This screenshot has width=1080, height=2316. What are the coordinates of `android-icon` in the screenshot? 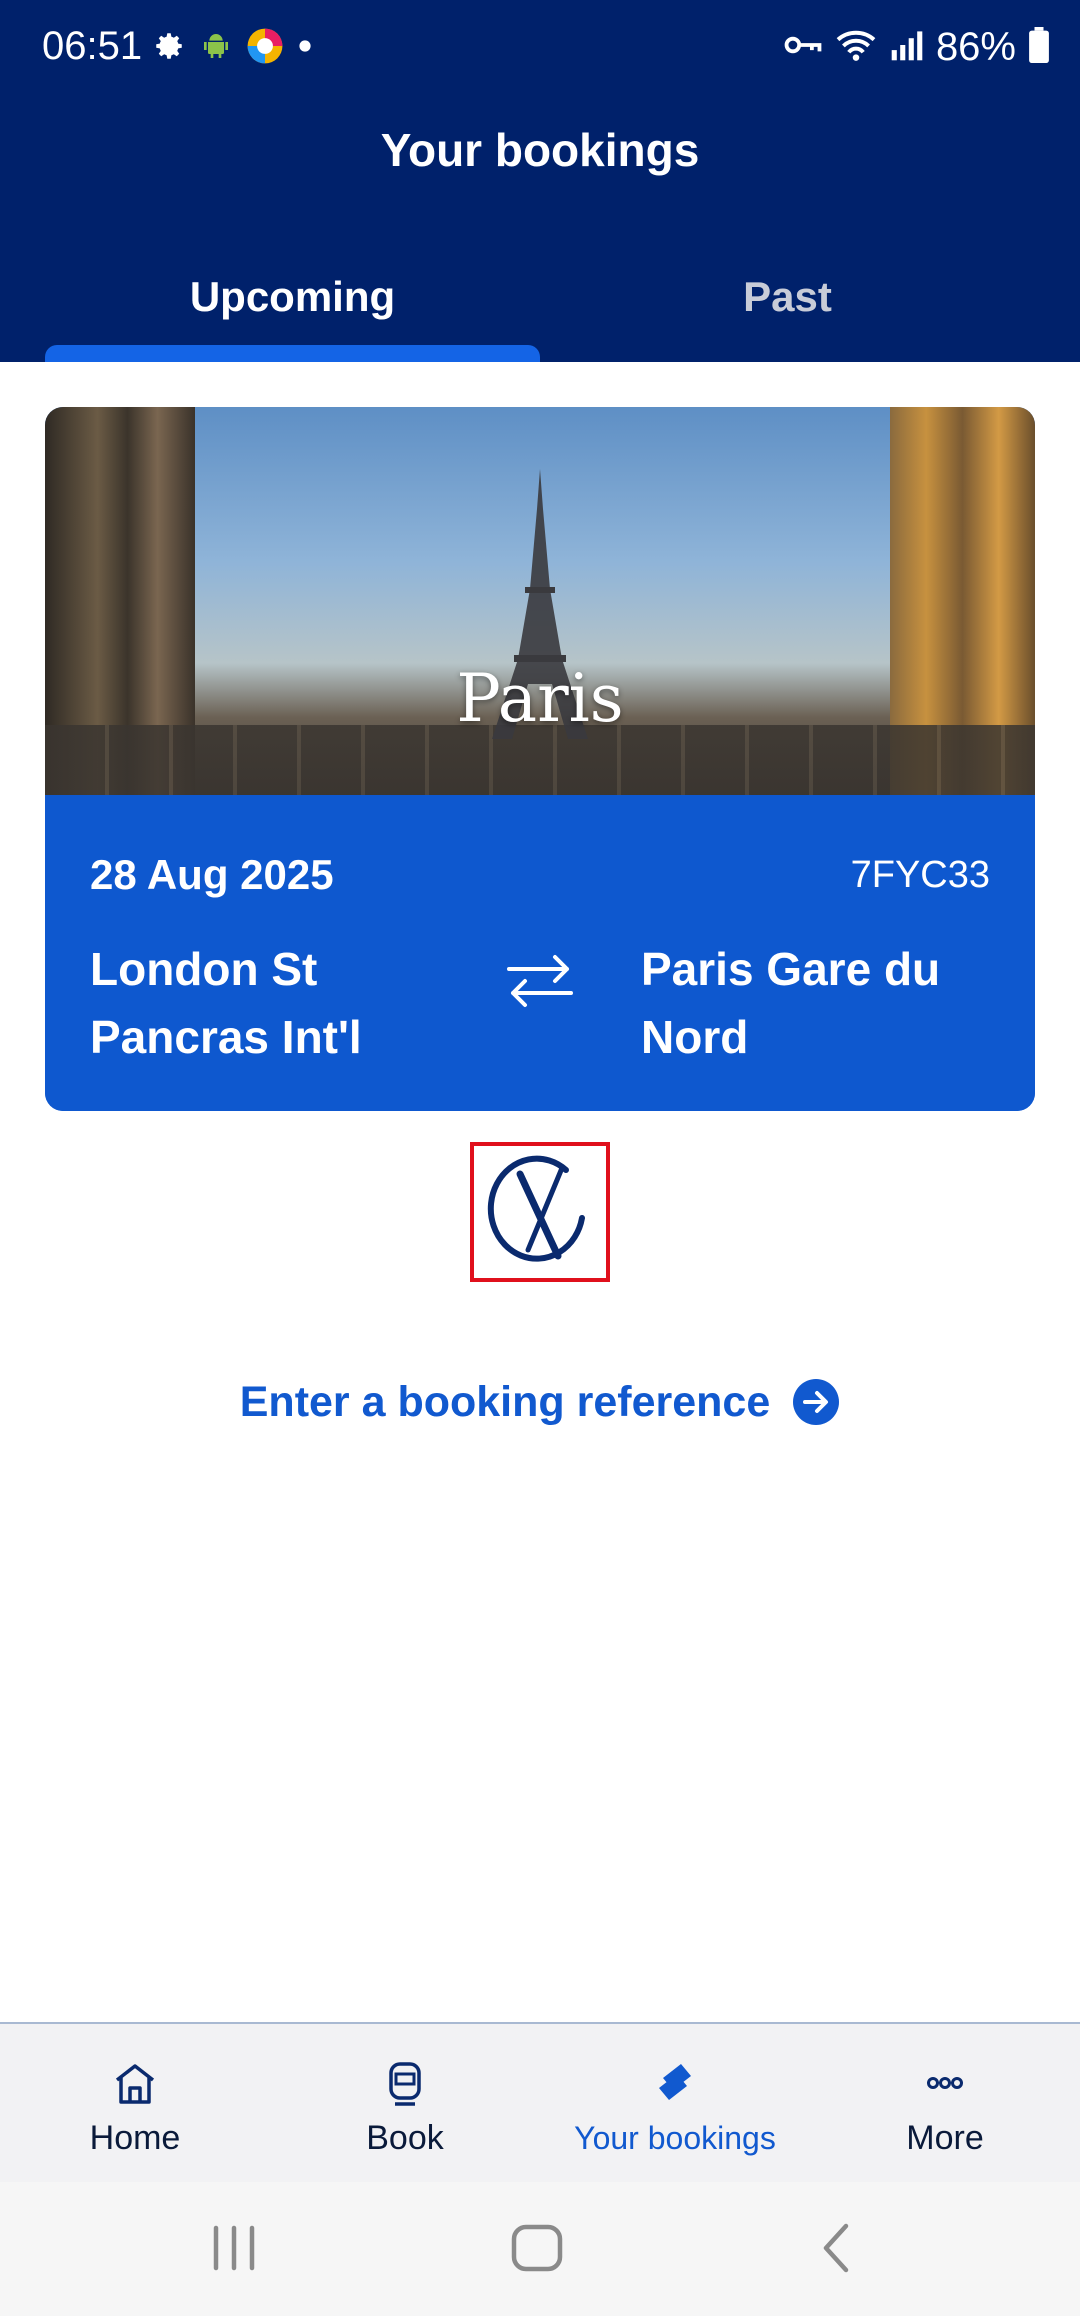 It's located at (216, 48).